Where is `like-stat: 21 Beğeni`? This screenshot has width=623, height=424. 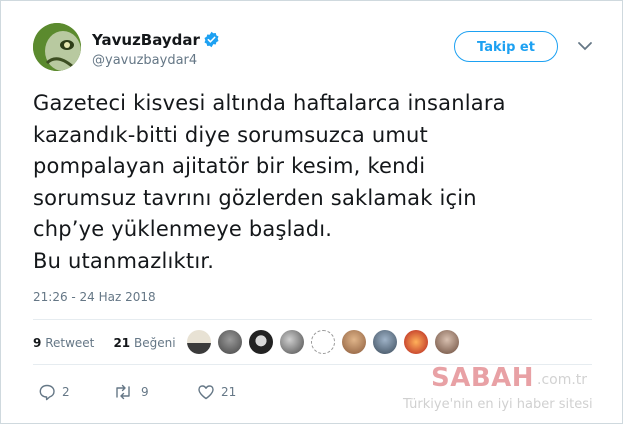 like-stat: 21 Beğeni is located at coordinates (144, 343).